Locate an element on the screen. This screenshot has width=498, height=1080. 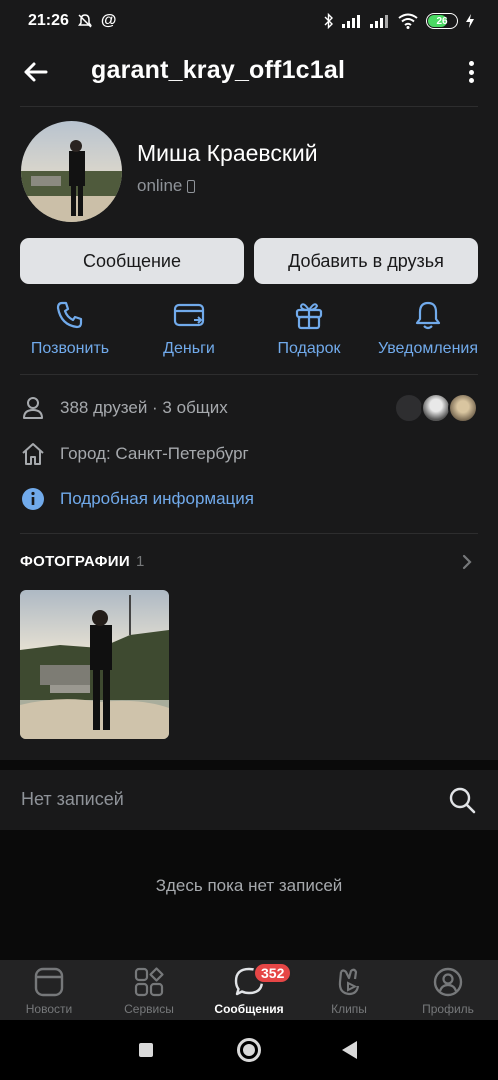
wall-title: Нет записей is located at coordinates (72, 799).